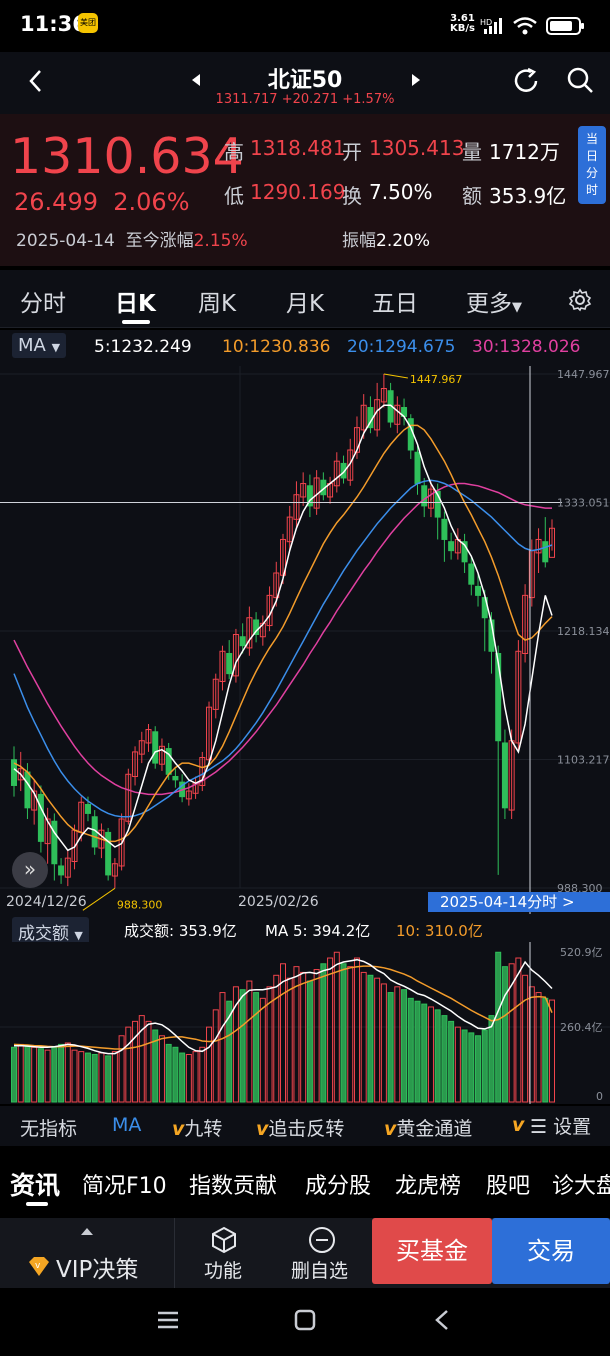  Describe the element at coordinates (319, 1269) in the screenshot. I see `remove-watchlist-button: 删自选` at that location.